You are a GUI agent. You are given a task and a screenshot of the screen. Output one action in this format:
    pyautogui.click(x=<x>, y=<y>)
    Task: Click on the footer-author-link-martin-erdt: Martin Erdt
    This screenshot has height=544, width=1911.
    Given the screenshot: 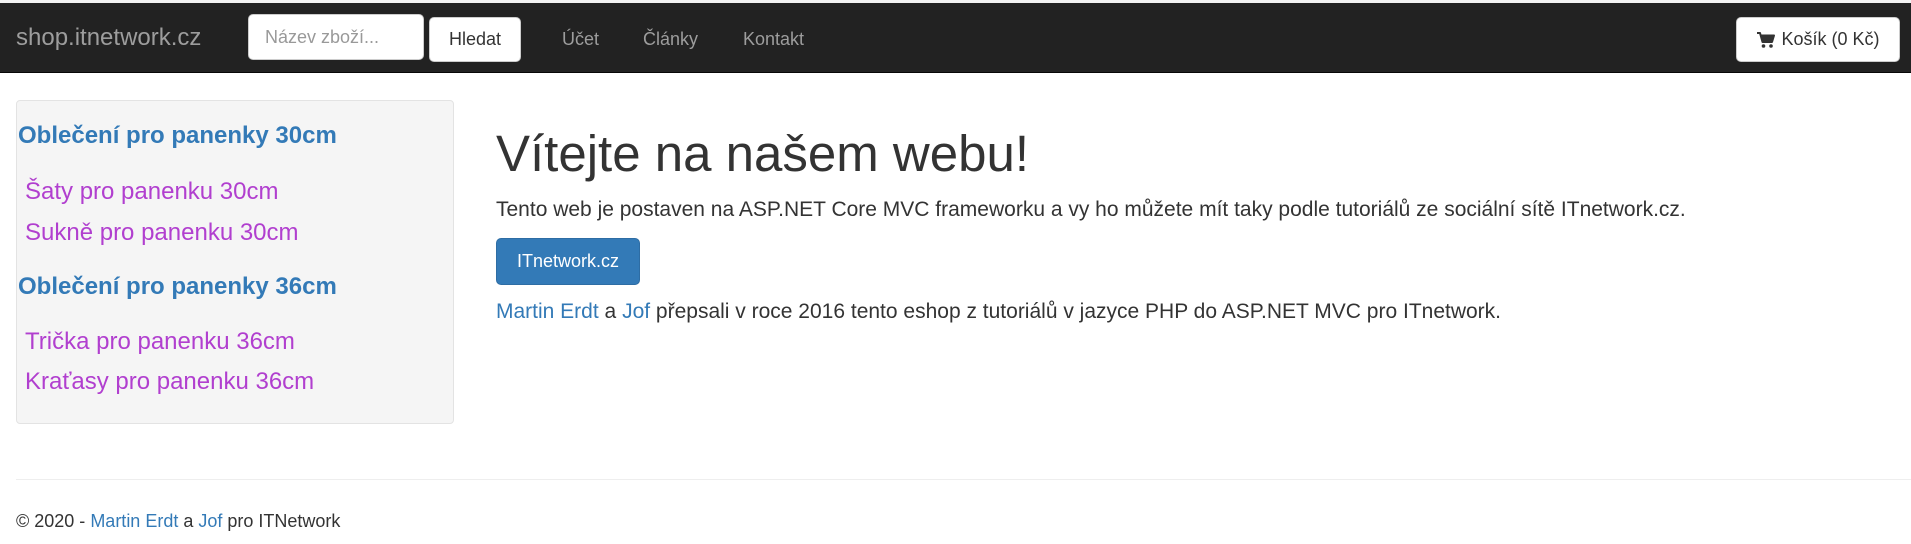 What is the action you would take?
    pyautogui.click(x=134, y=521)
    